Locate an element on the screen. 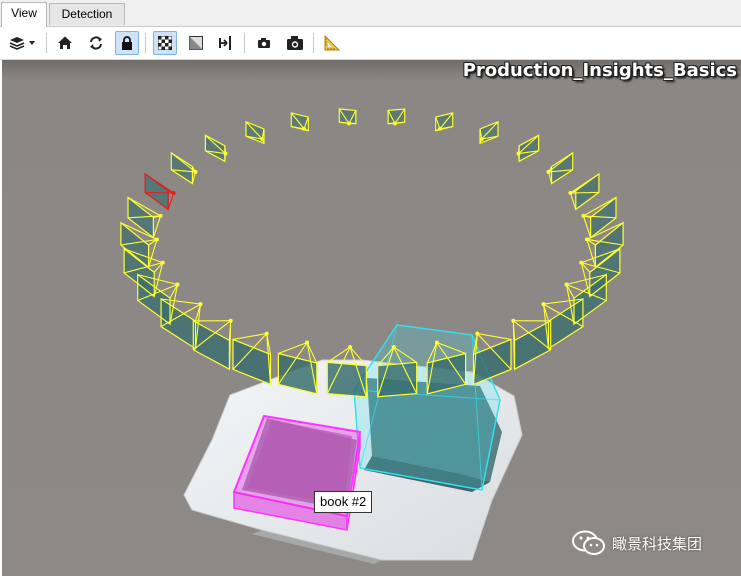  reset-rotation-button is located at coordinates (96, 43).